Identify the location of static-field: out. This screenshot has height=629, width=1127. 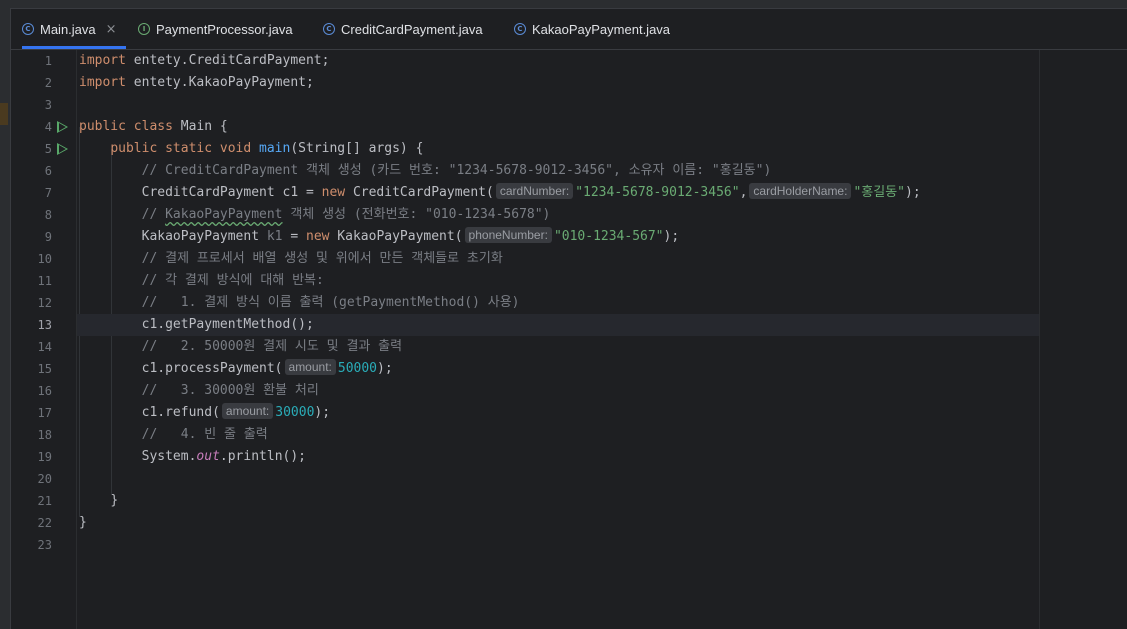
(208, 456).